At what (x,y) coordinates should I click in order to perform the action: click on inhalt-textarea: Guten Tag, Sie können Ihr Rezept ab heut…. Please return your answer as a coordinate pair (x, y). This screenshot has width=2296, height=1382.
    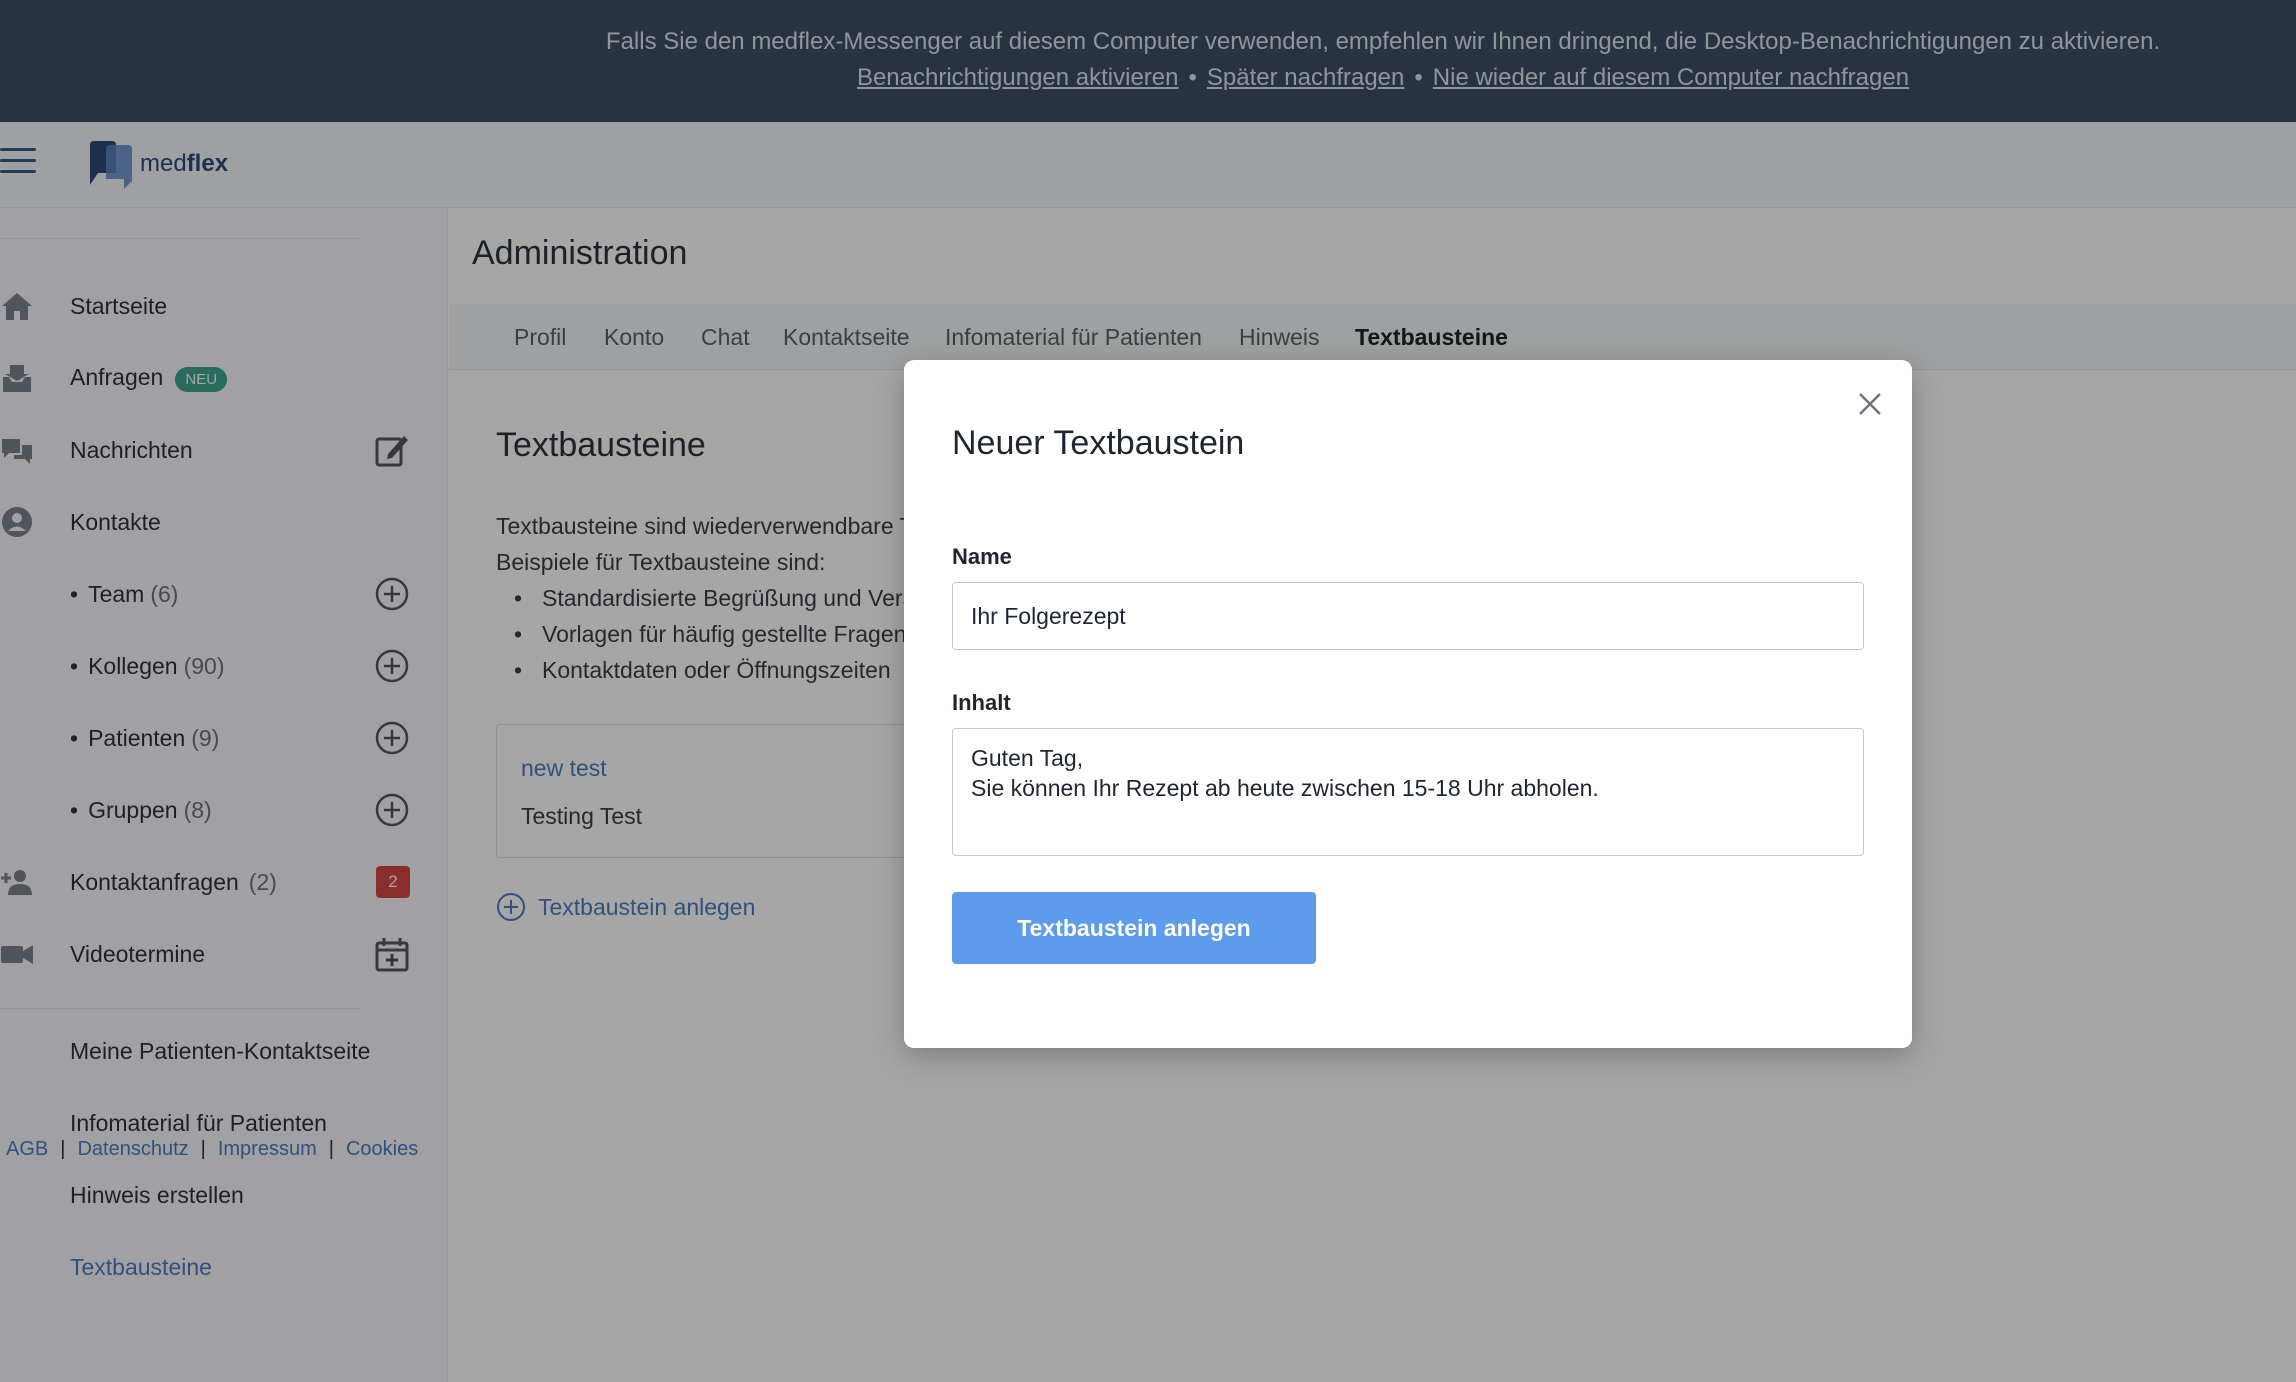
    Looking at the image, I should click on (1408, 792).